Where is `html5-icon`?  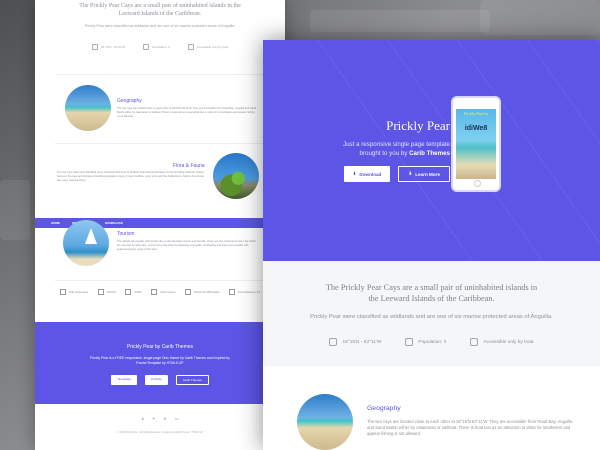 html5-icon is located at coordinates (100, 292).